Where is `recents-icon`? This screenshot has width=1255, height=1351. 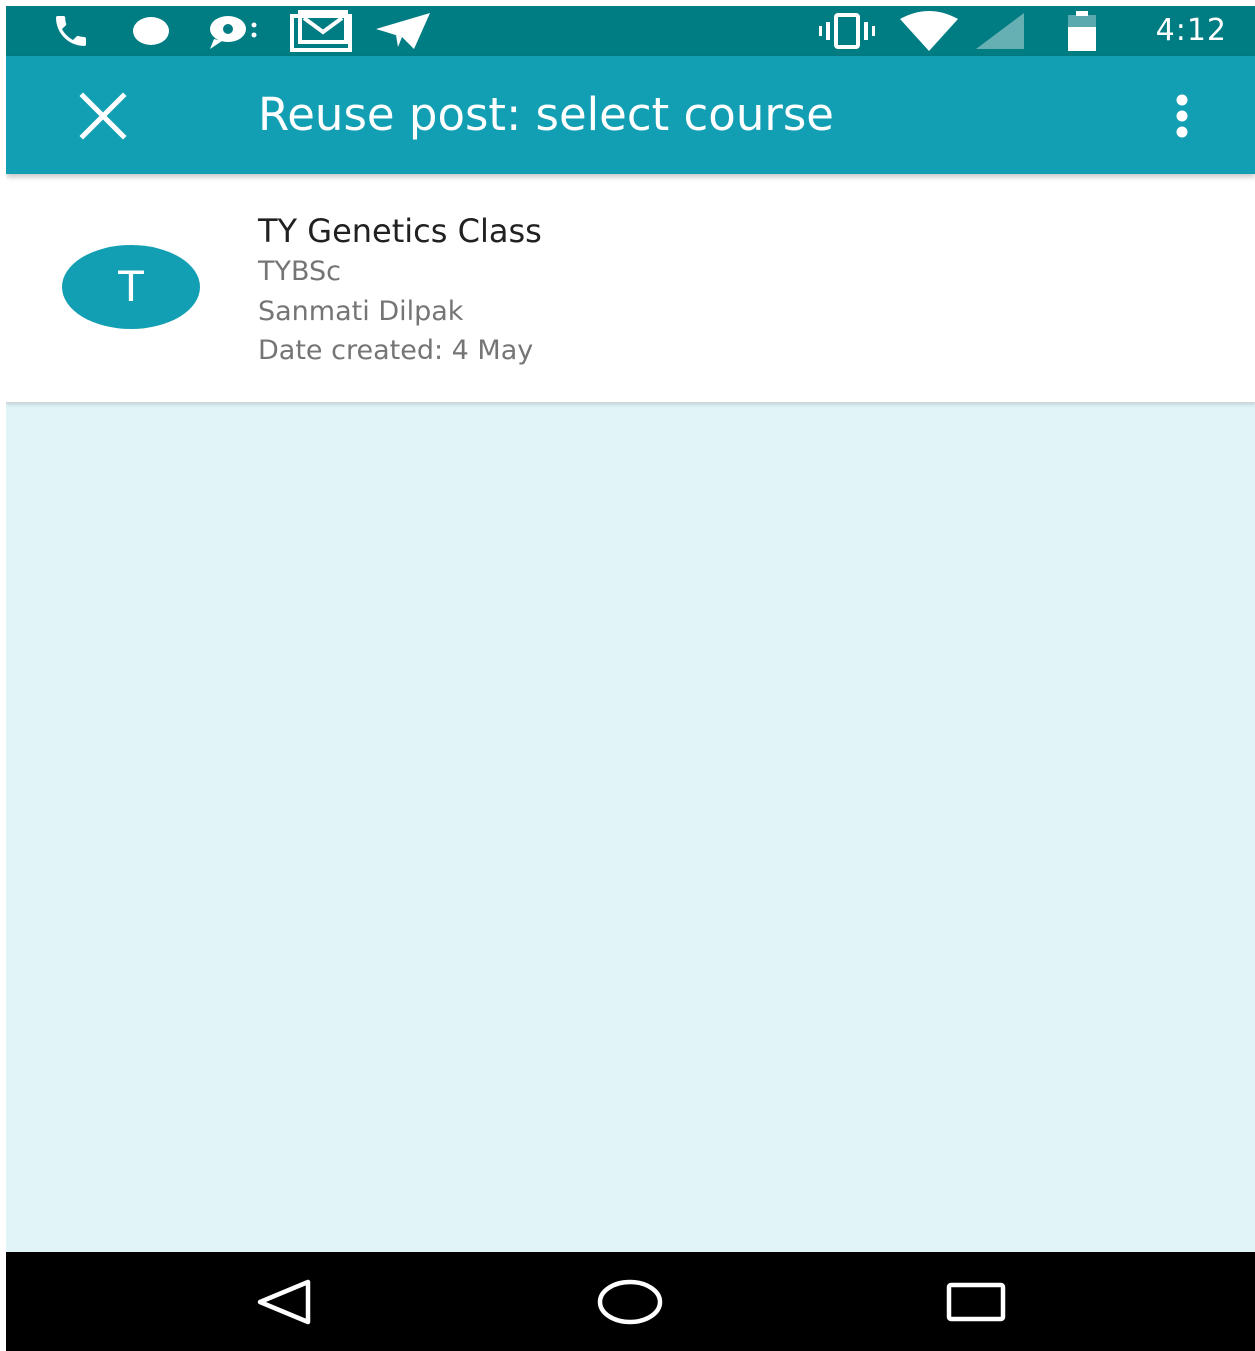 recents-icon is located at coordinates (976, 1301).